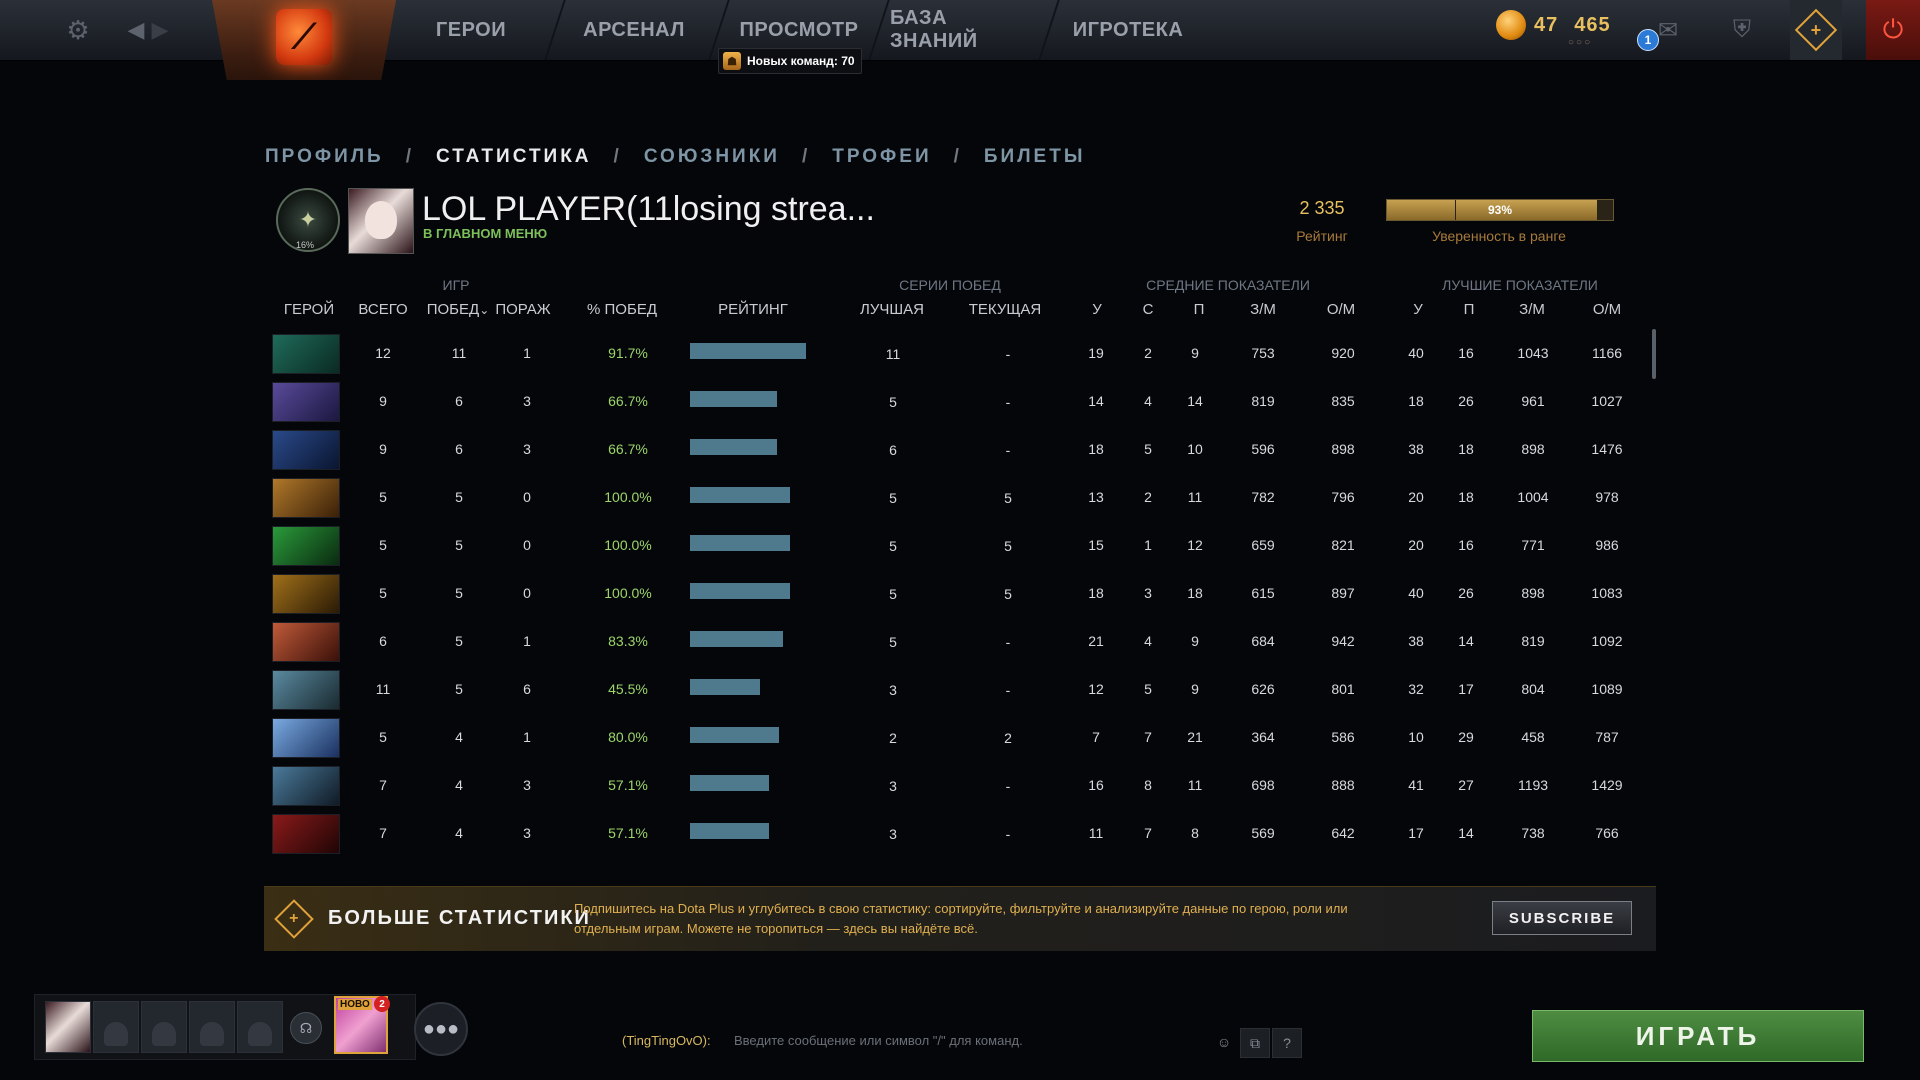 Image resolution: width=1920 pixels, height=1080 pixels. What do you see at coordinates (1224, 1042) in the screenshot?
I see `emoji-icon: ☺` at bounding box center [1224, 1042].